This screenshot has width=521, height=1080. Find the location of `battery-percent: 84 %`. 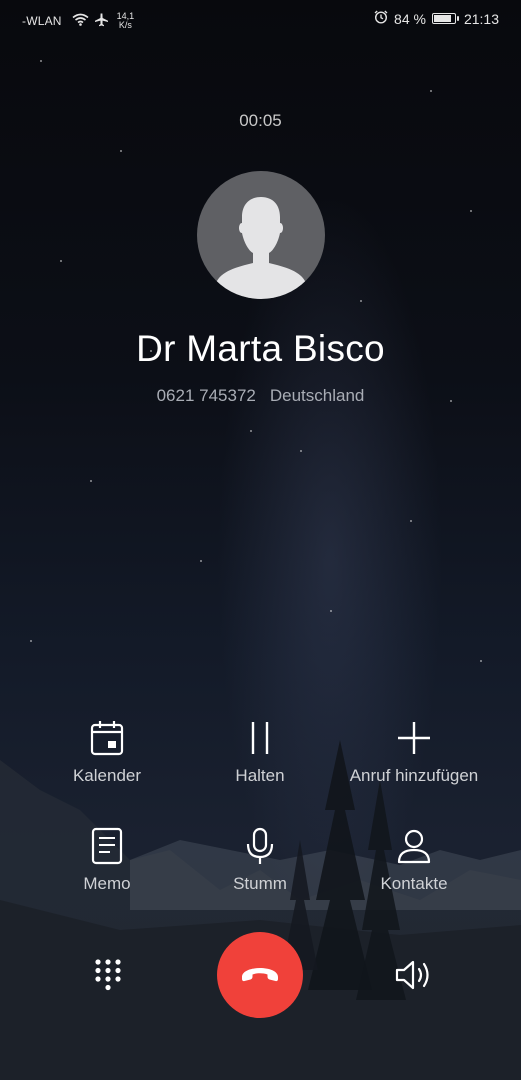

battery-percent: 84 % is located at coordinates (410, 18).